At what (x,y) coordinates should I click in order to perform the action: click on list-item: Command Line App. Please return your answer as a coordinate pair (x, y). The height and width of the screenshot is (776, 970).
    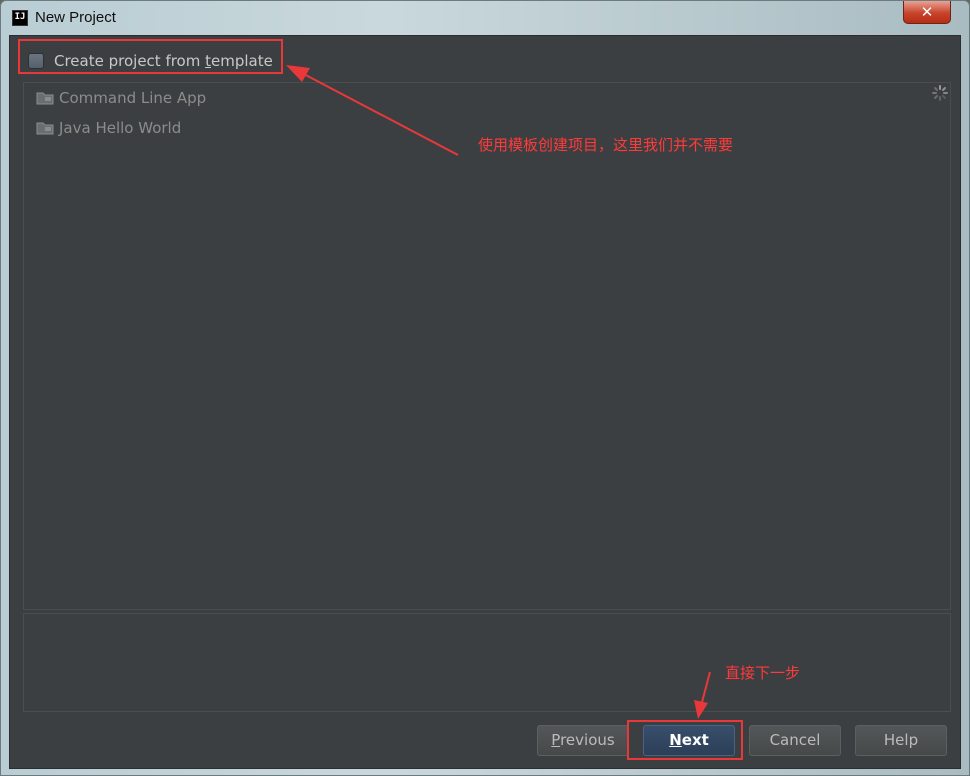
    Looking at the image, I should click on (121, 98).